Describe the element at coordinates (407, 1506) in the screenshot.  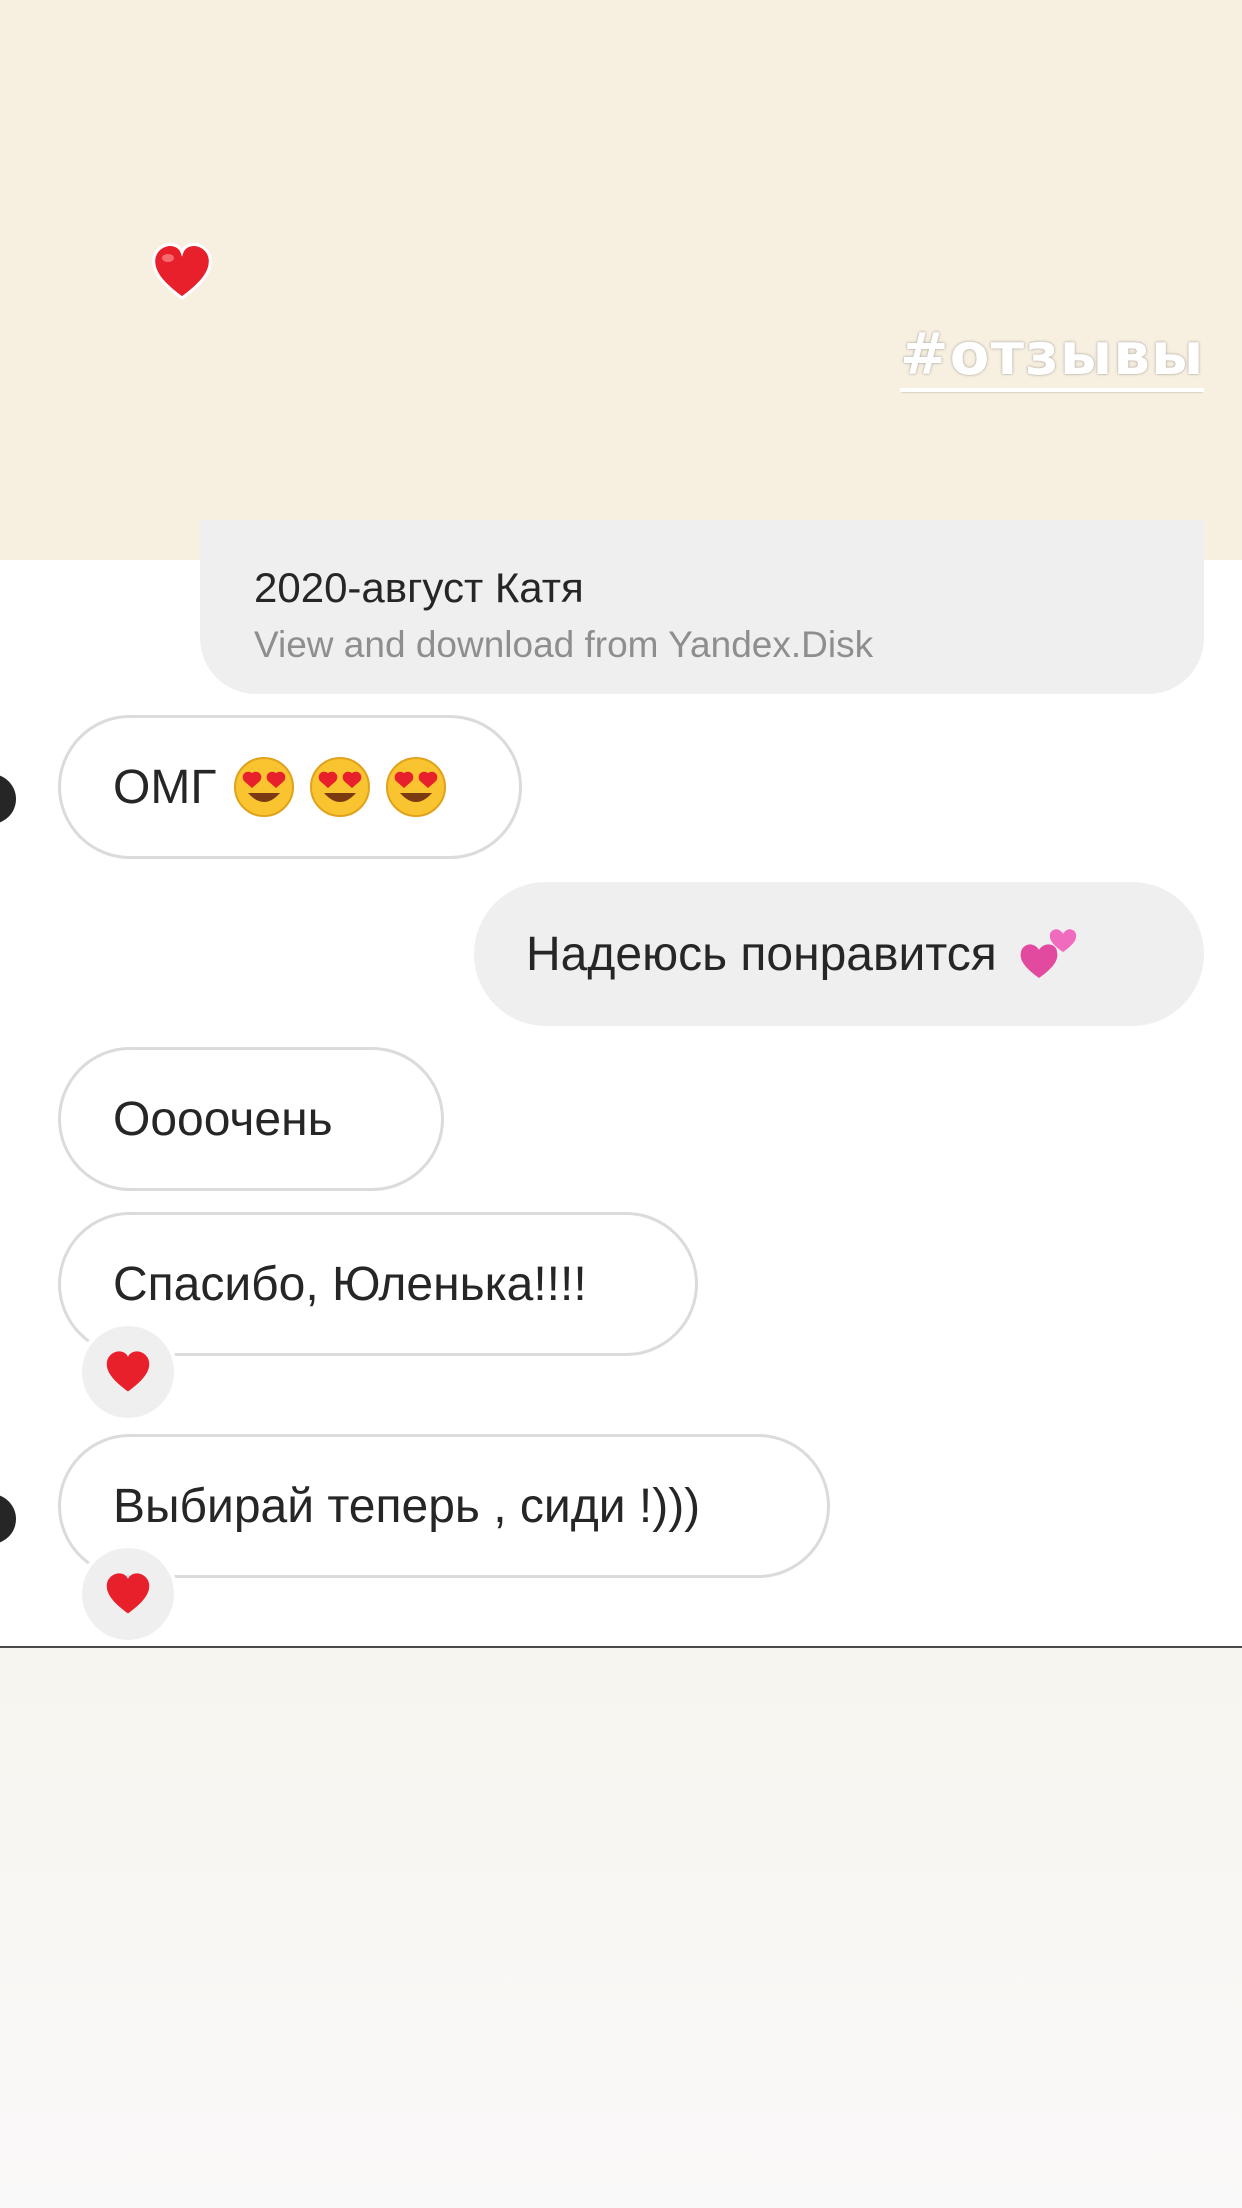
I see `message-text: Выбирай теперь , сиди !)))` at that location.